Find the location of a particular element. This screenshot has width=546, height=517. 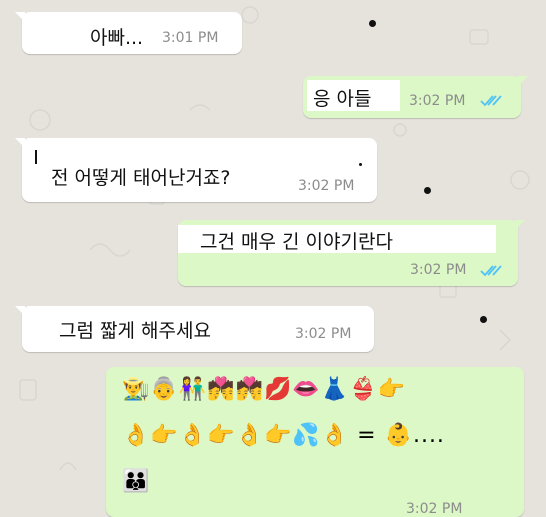

message-text: 응 아들 is located at coordinates (342, 99).